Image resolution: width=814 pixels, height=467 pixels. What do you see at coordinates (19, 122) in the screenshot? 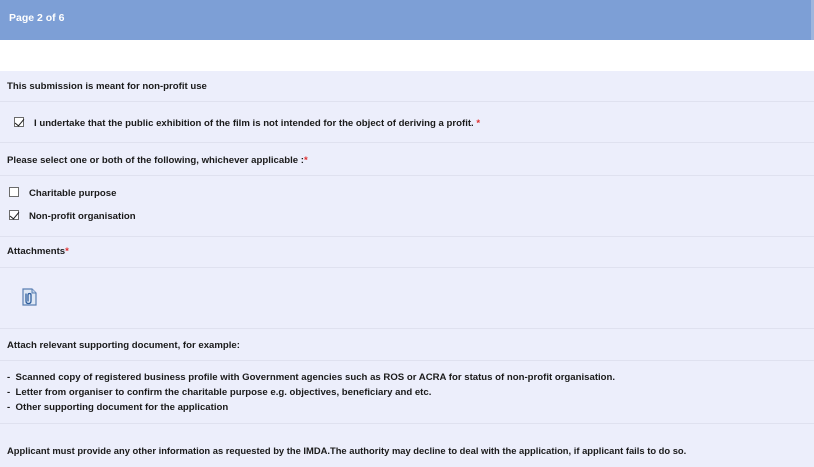
I see `undertaking-checkbox` at bounding box center [19, 122].